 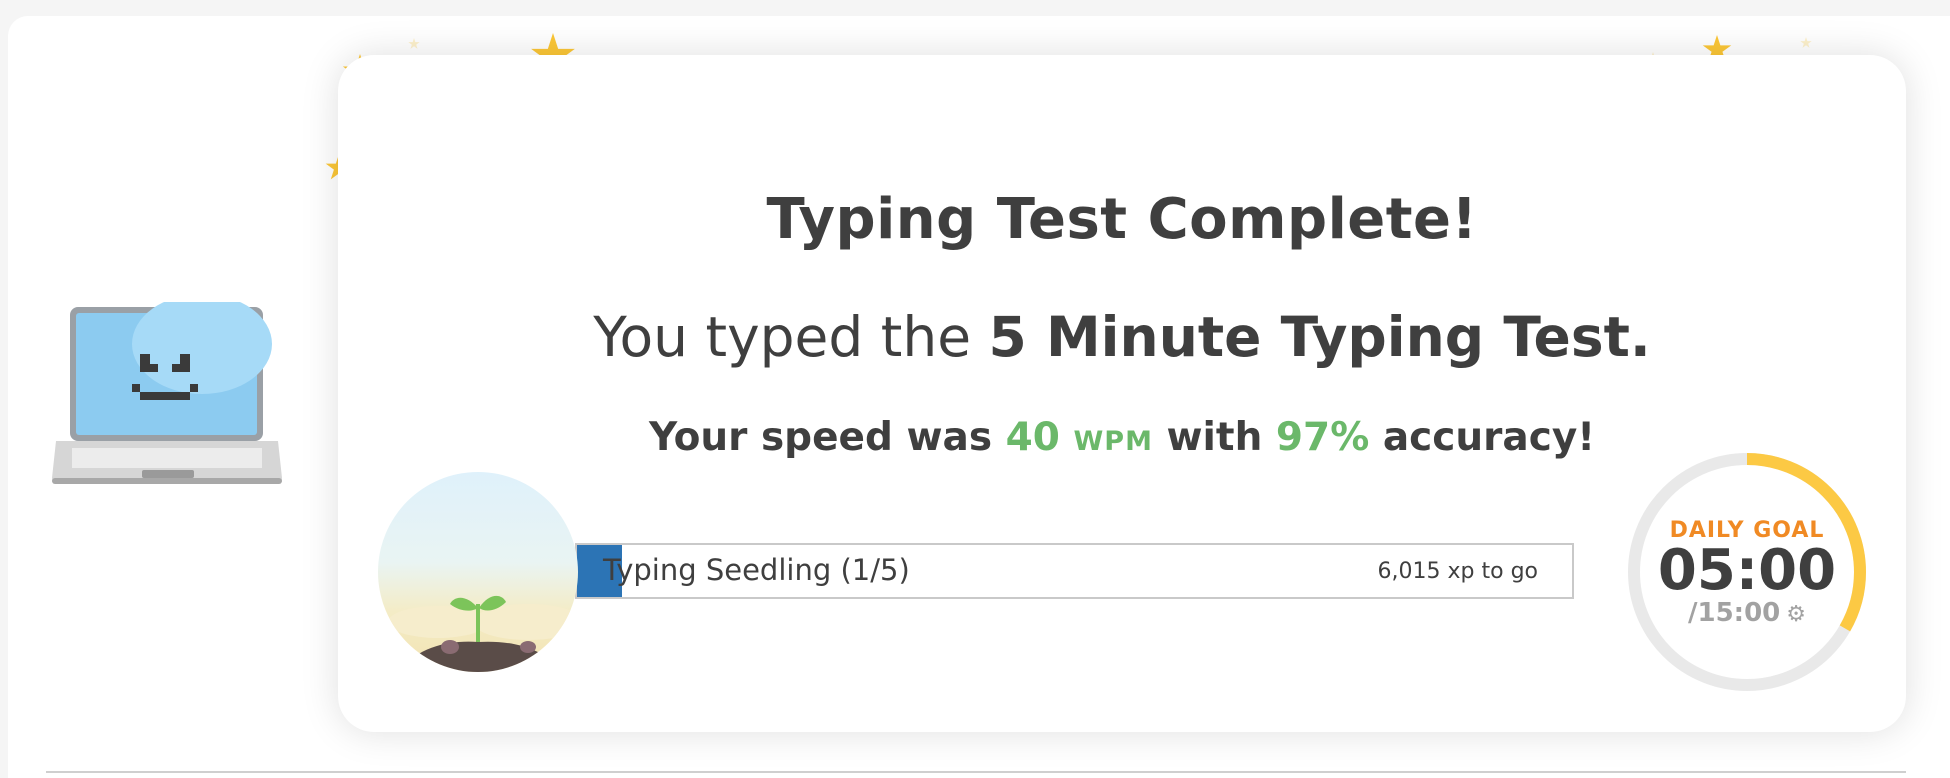 I want to click on gear-icon: ⚙, so click(x=1796, y=614).